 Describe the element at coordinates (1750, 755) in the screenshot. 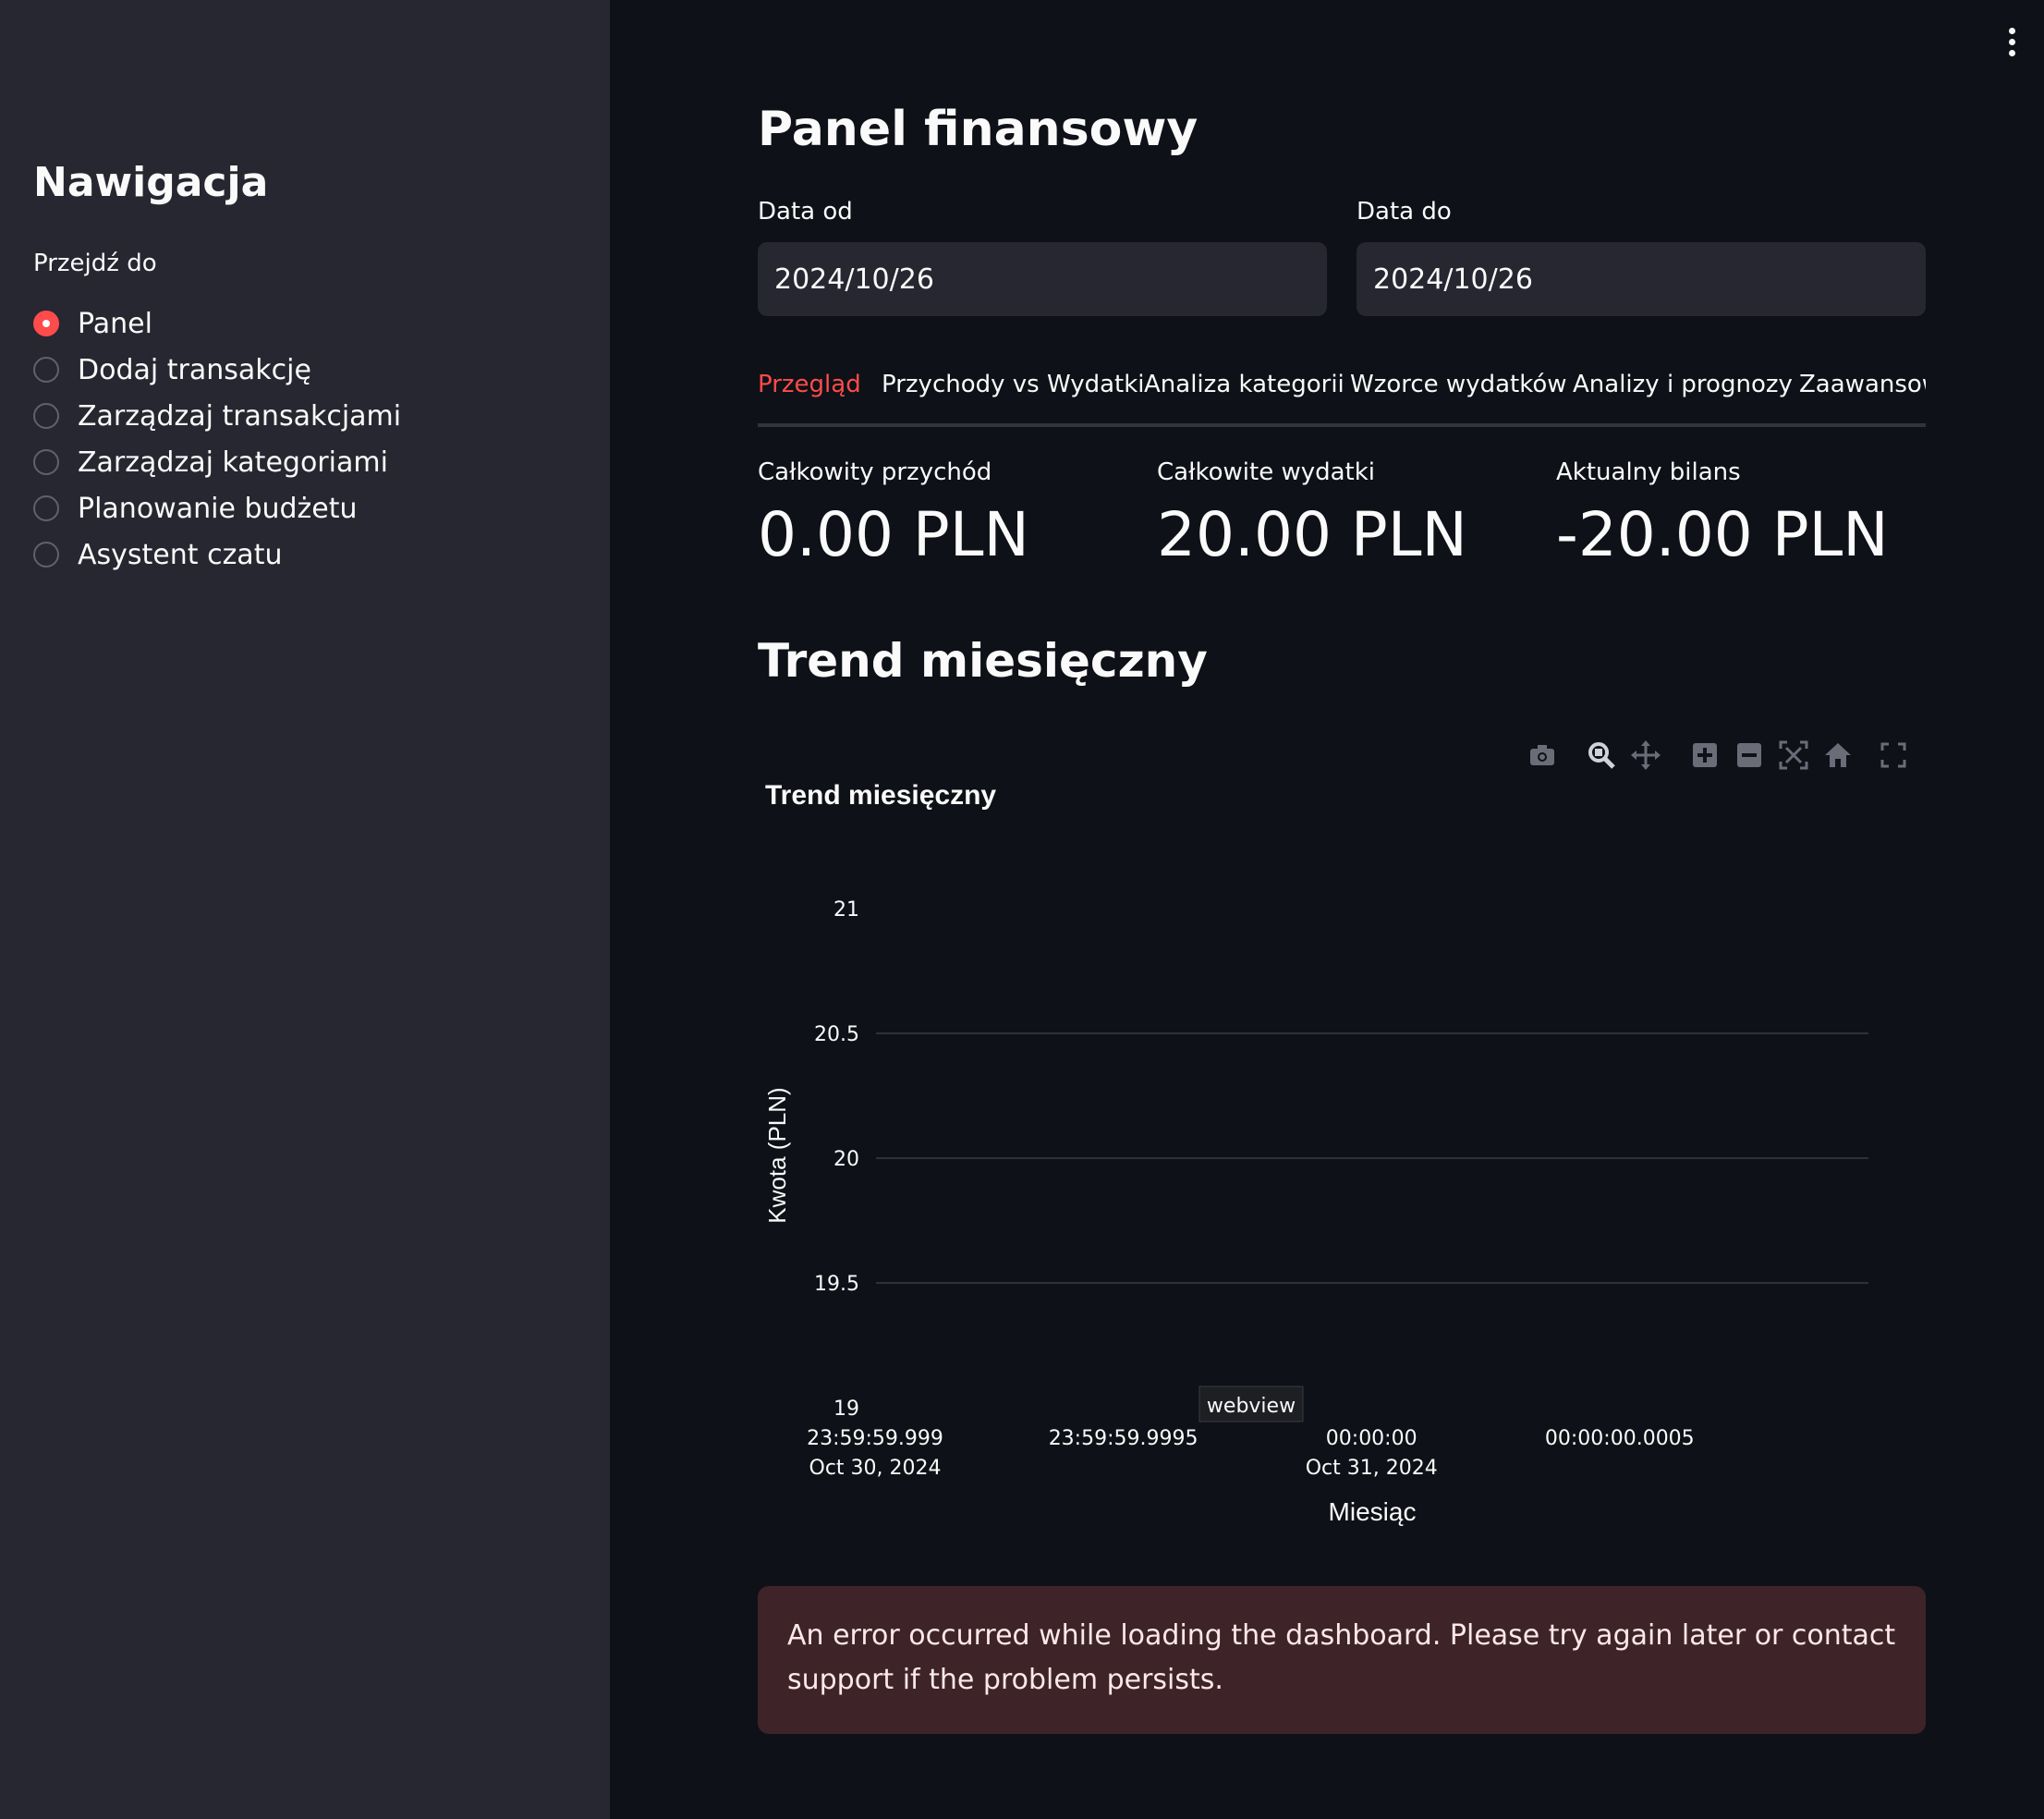

I see `zoom-out-icon` at that location.